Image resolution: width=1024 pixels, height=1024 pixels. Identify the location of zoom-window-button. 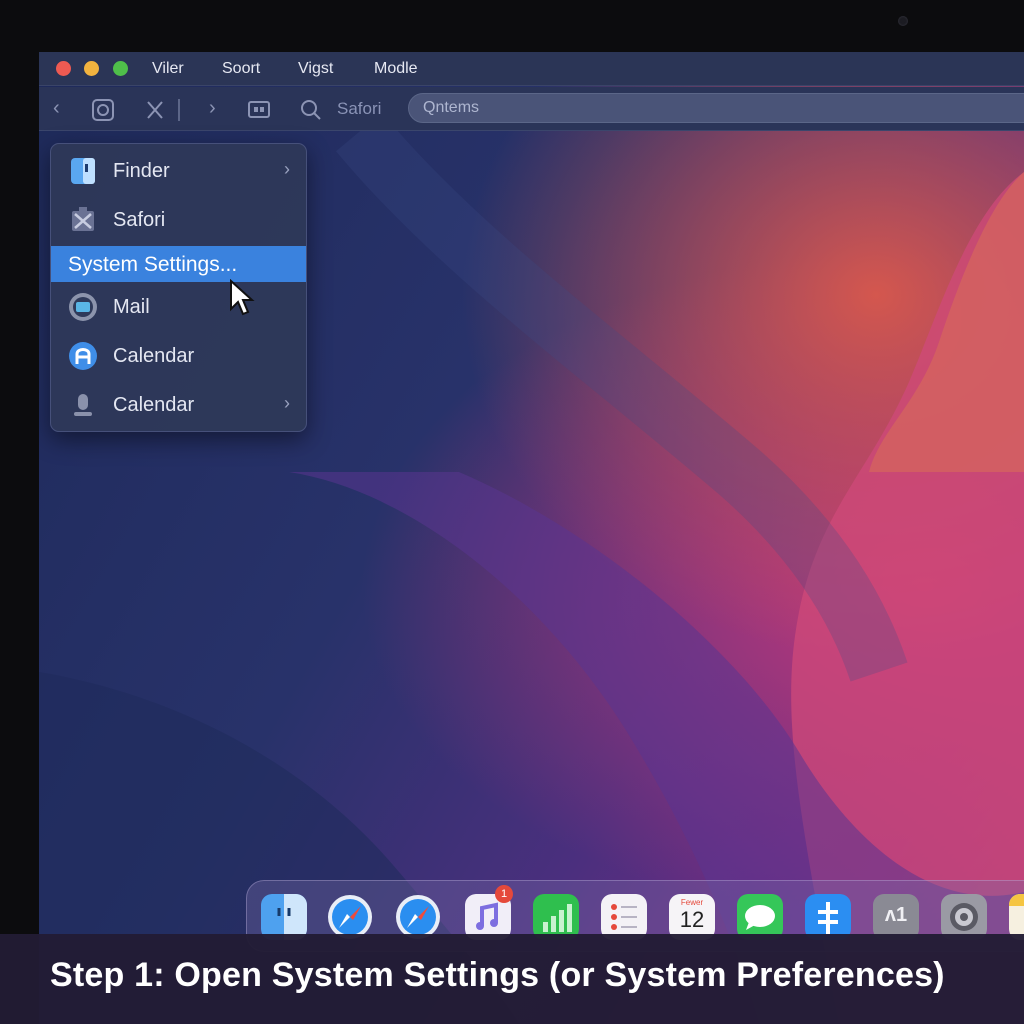
(120, 68).